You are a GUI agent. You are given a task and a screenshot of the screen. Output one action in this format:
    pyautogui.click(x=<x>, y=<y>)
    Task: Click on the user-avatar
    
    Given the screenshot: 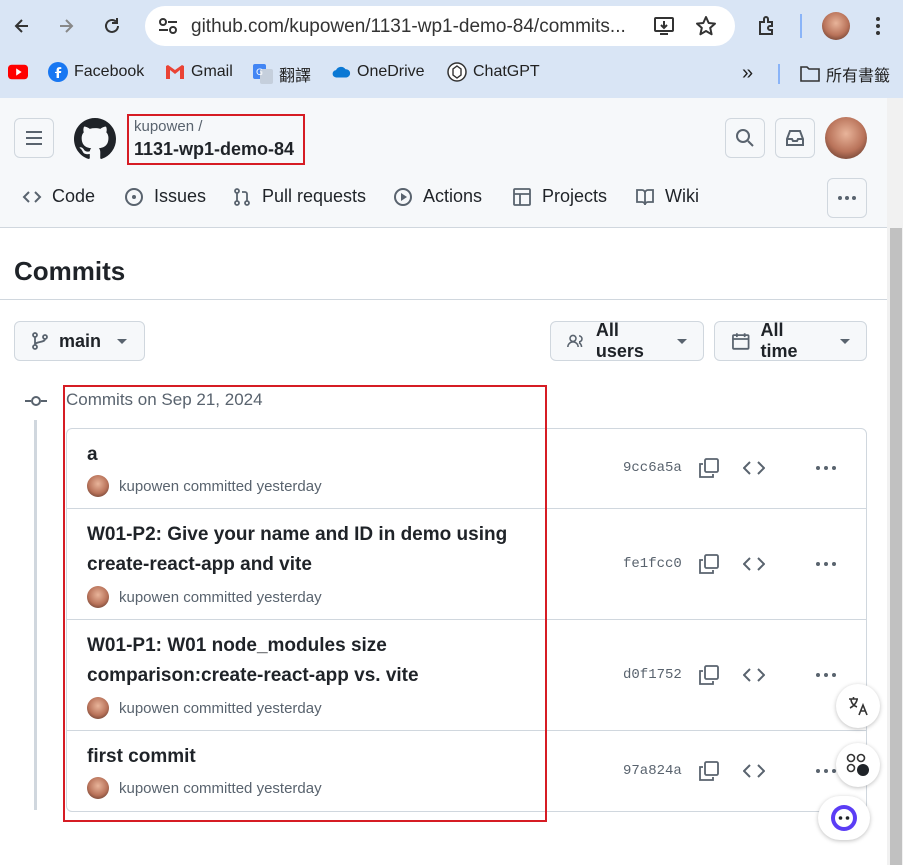 What is the action you would take?
    pyautogui.click(x=846, y=138)
    